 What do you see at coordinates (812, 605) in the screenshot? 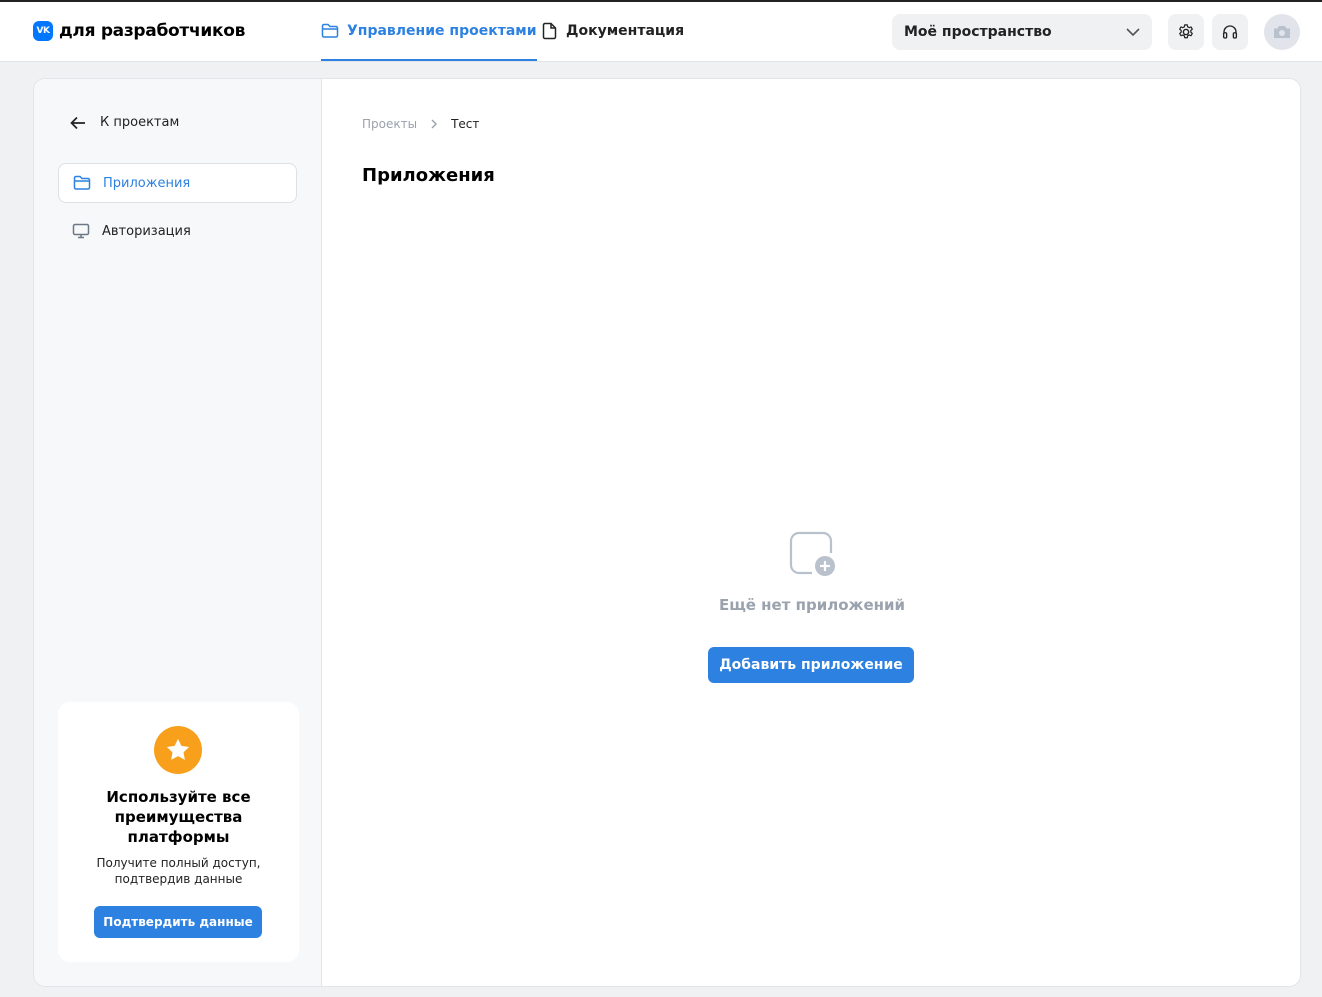
I see `empty-state-text: Ещё нет приложений` at bounding box center [812, 605].